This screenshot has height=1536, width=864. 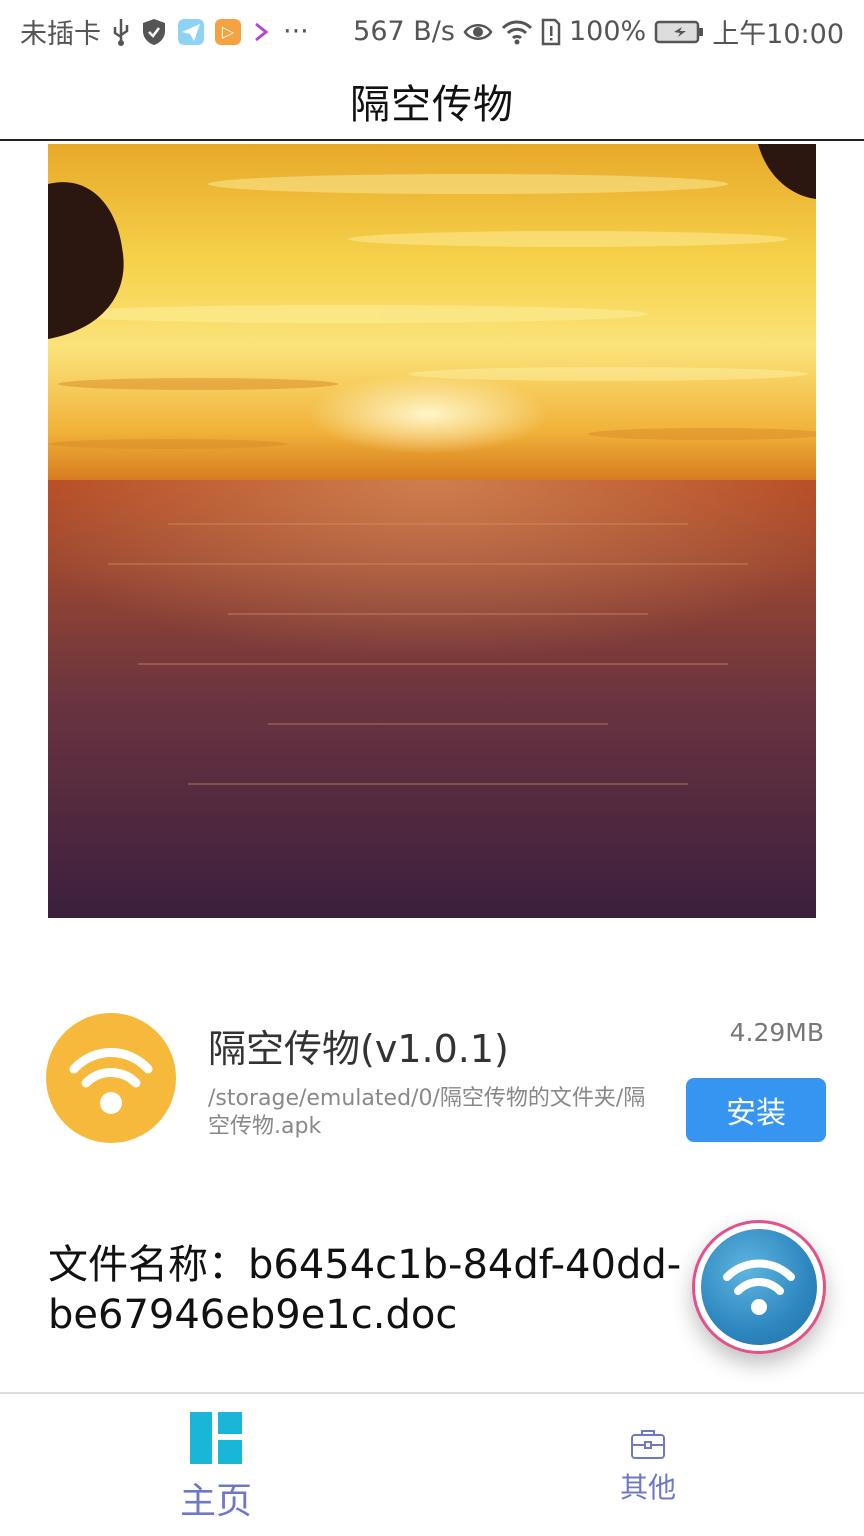 What do you see at coordinates (607, 31) in the screenshot?
I see `battery-percent: 100%` at bounding box center [607, 31].